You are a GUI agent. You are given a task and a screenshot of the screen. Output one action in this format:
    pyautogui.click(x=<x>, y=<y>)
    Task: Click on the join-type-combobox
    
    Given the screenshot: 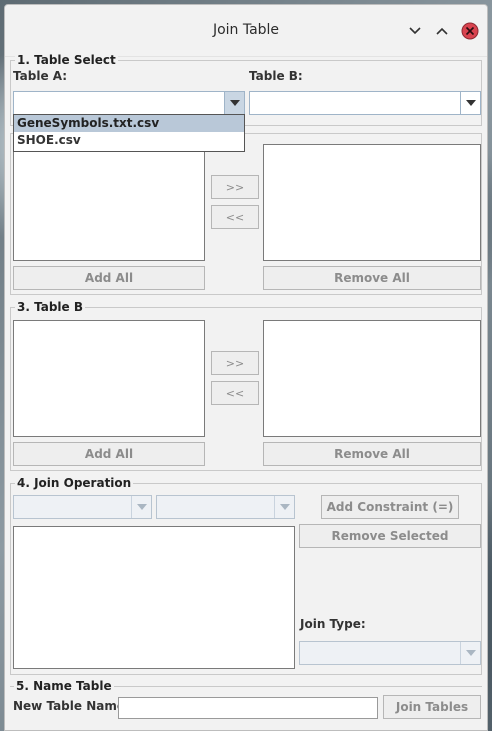 What is the action you would take?
    pyautogui.click(x=390, y=653)
    